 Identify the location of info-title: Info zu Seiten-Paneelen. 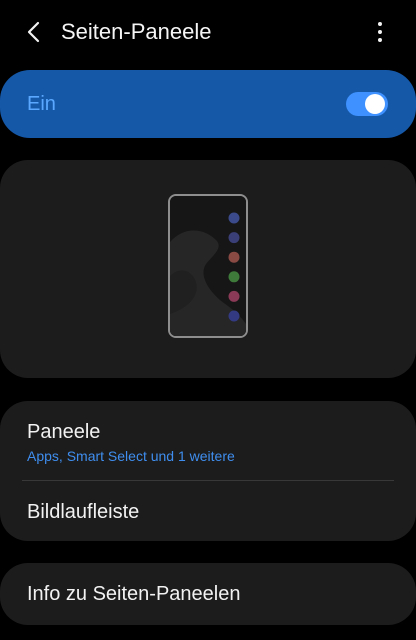
(134, 594).